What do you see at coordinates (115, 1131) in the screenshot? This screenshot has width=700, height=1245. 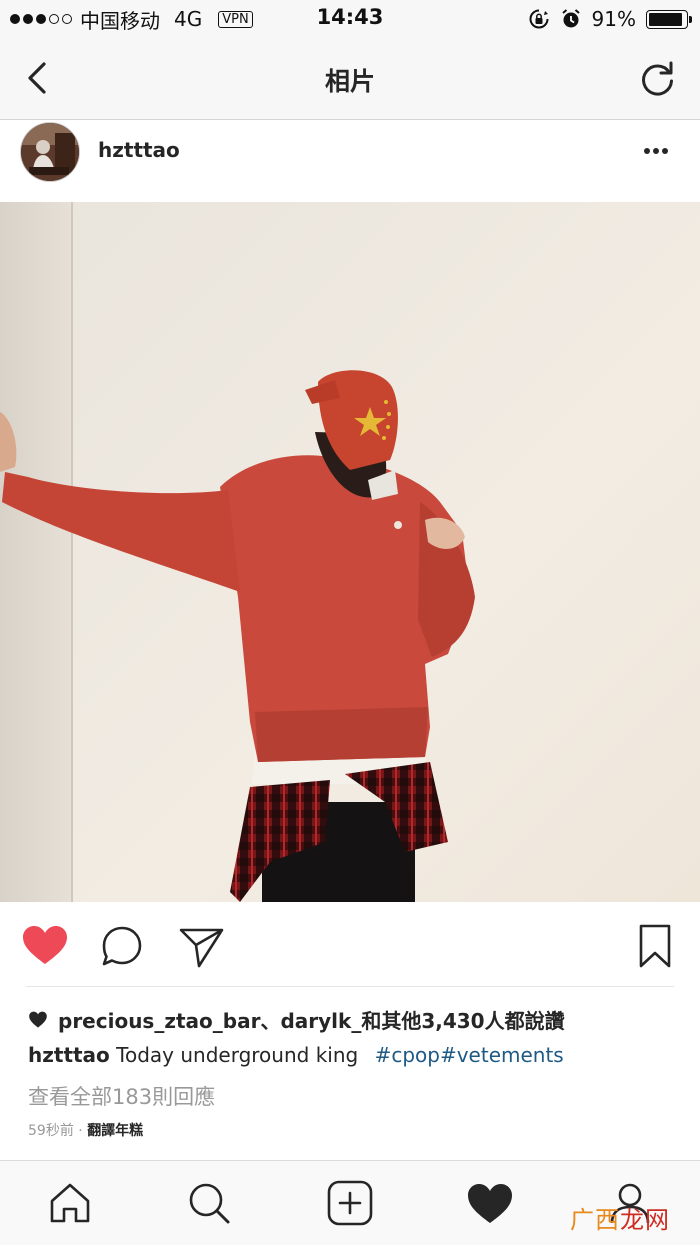 I see `translate-link: 翻譯年糕` at bounding box center [115, 1131].